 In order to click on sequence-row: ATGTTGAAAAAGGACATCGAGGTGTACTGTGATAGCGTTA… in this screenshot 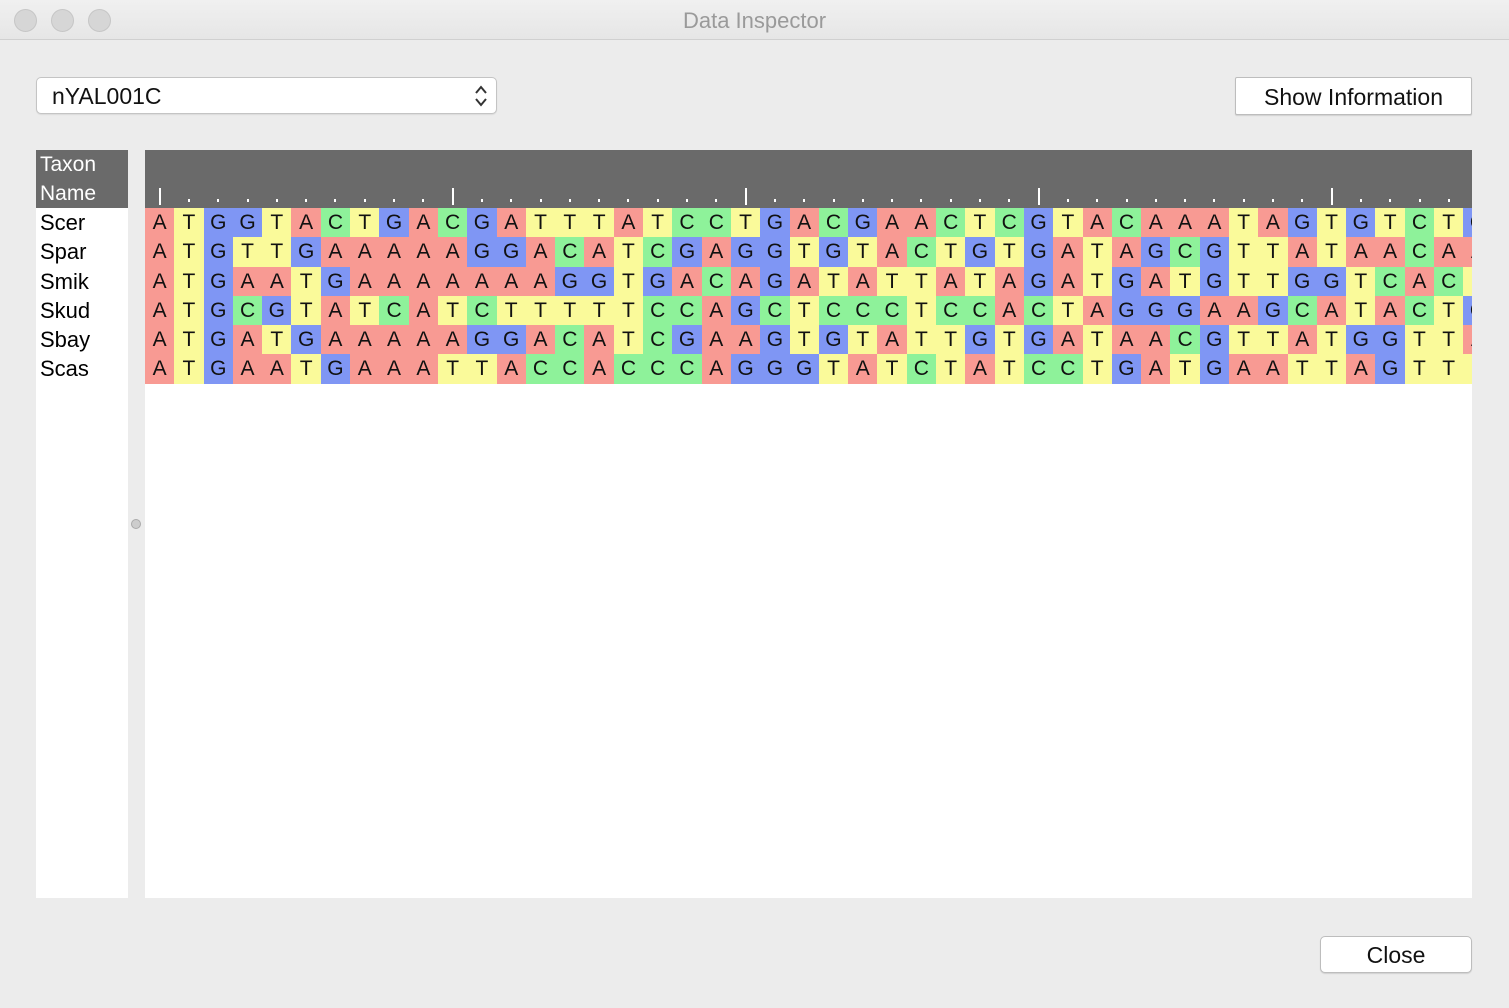, I will do `click(808, 252)`.